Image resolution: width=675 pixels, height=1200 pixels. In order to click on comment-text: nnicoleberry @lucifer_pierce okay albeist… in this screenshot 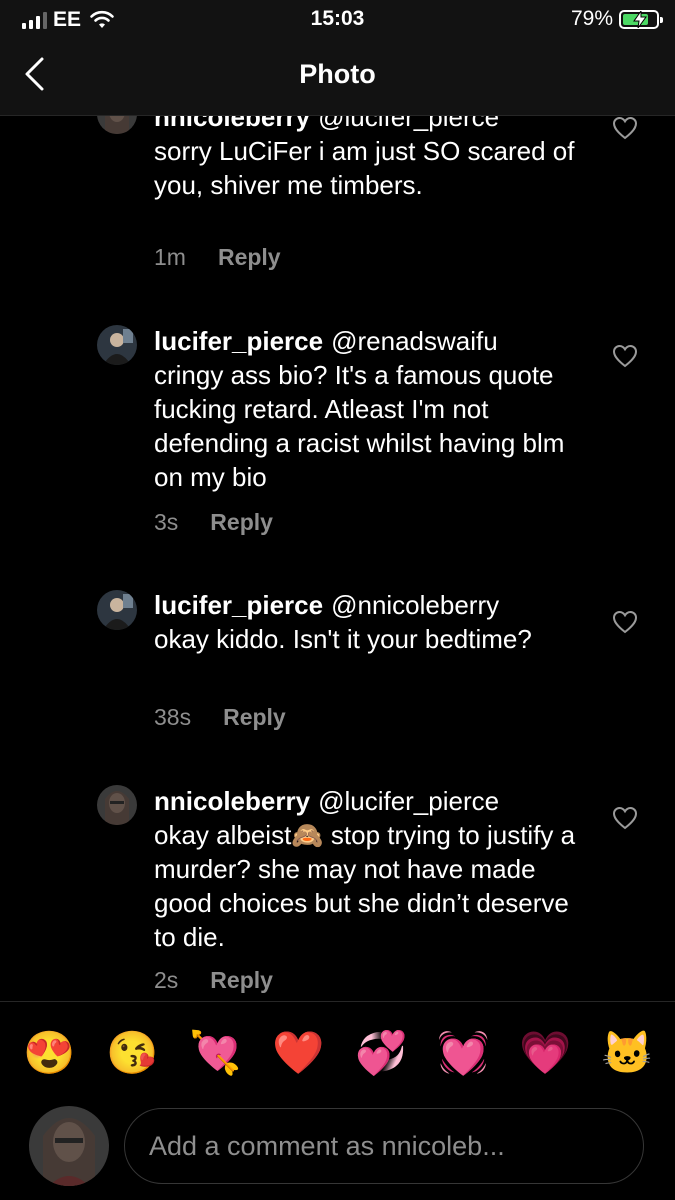, I will do `click(374, 869)`.